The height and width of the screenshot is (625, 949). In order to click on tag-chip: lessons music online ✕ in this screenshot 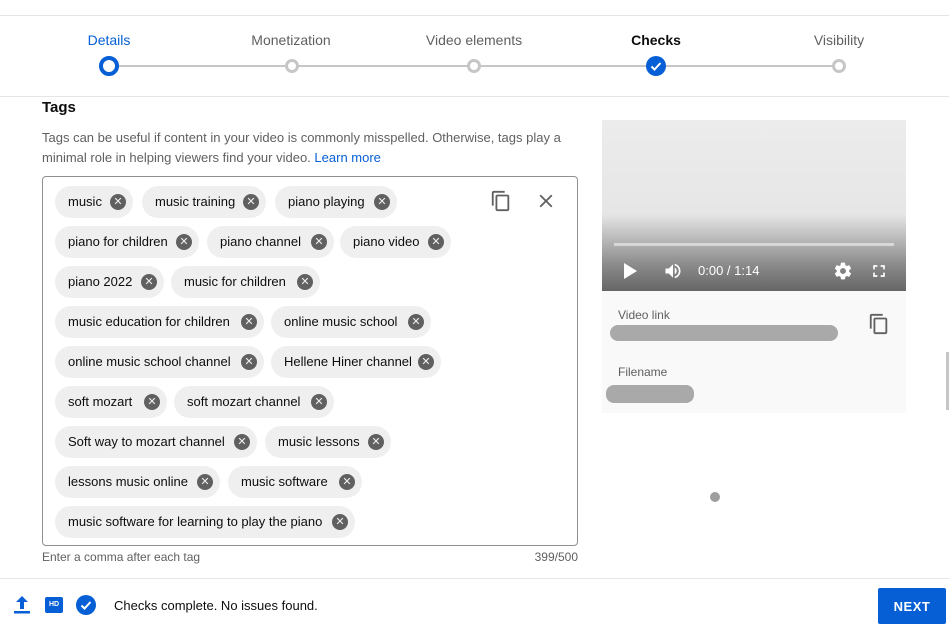, I will do `click(137, 482)`.